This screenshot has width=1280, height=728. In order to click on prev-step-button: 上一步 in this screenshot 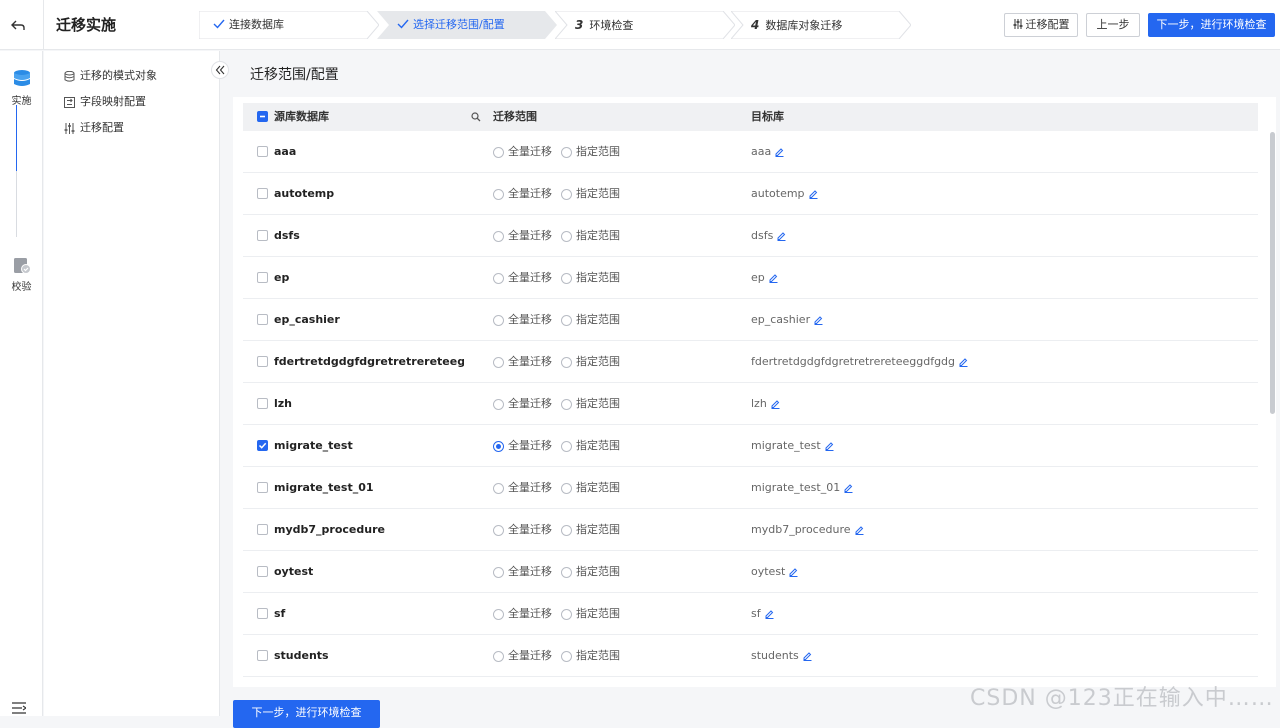, I will do `click(1113, 25)`.